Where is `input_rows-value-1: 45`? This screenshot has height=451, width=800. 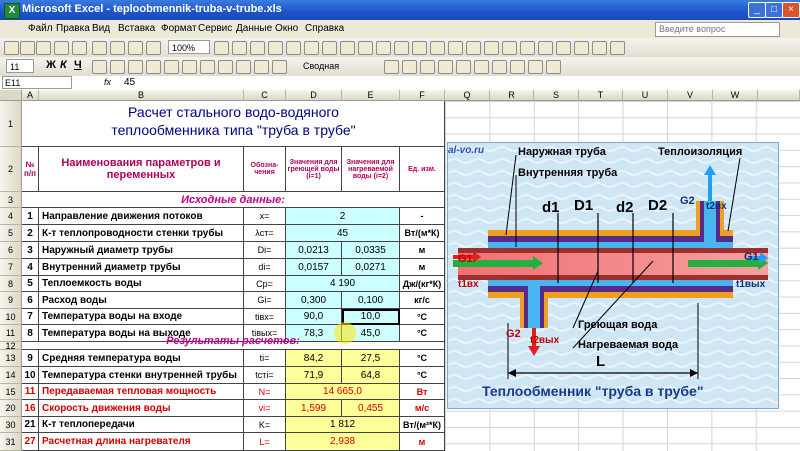
input_rows-value-1: 45 is located at coordinates (343, 233).